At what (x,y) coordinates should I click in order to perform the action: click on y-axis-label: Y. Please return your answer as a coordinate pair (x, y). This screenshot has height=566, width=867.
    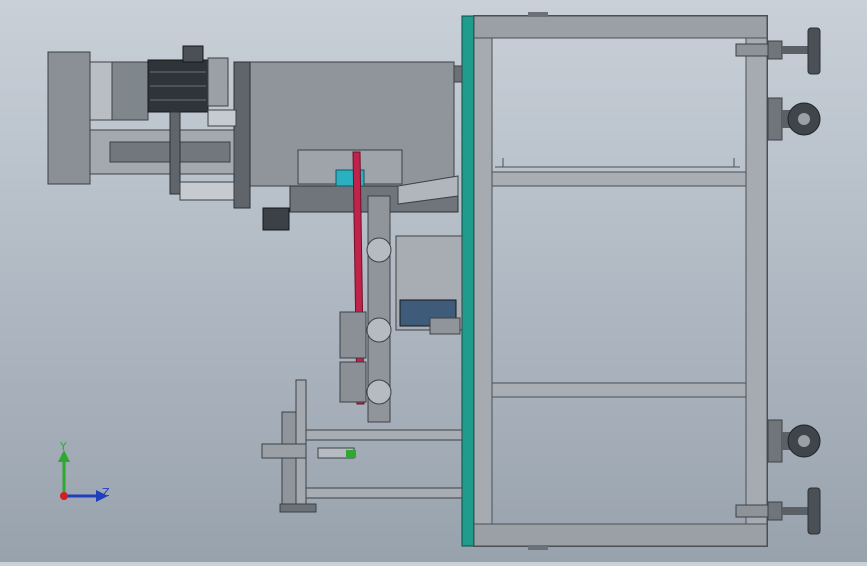
    Looking at the image, I should click on (63, 446).